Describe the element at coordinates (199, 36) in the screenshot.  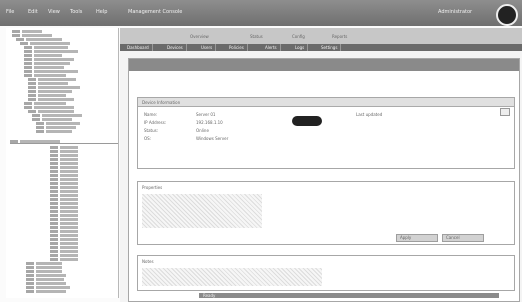
I see `toolbar-tab-overview: Overview` at that location.